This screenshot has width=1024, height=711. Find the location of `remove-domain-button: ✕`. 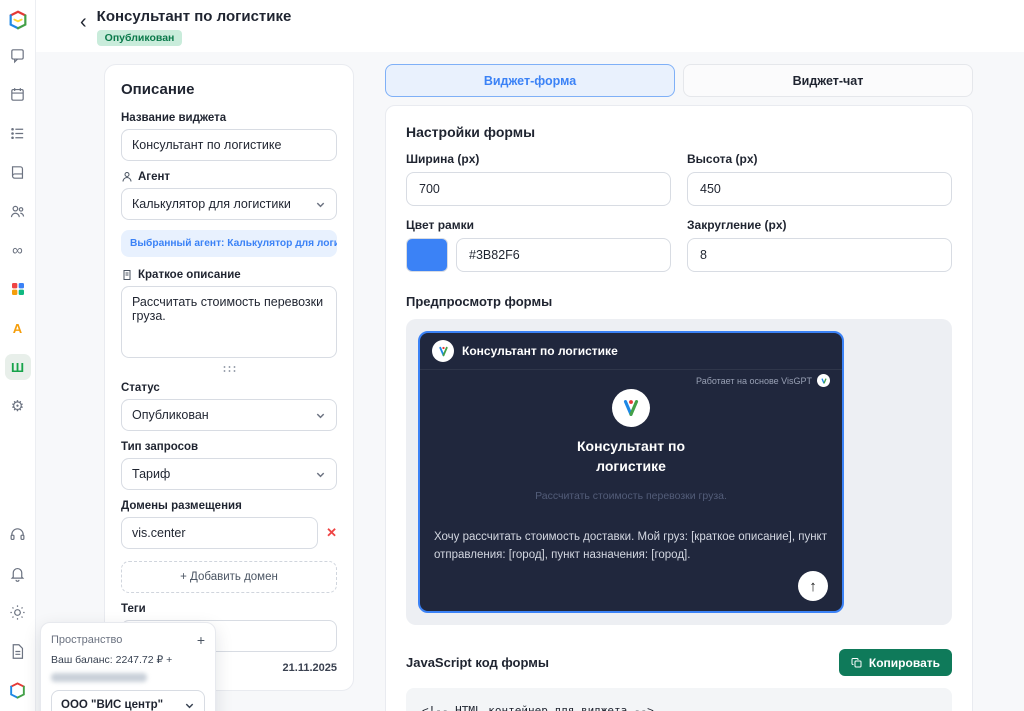

remove-domain-button: ✕ is located at coordinates (331, 533).